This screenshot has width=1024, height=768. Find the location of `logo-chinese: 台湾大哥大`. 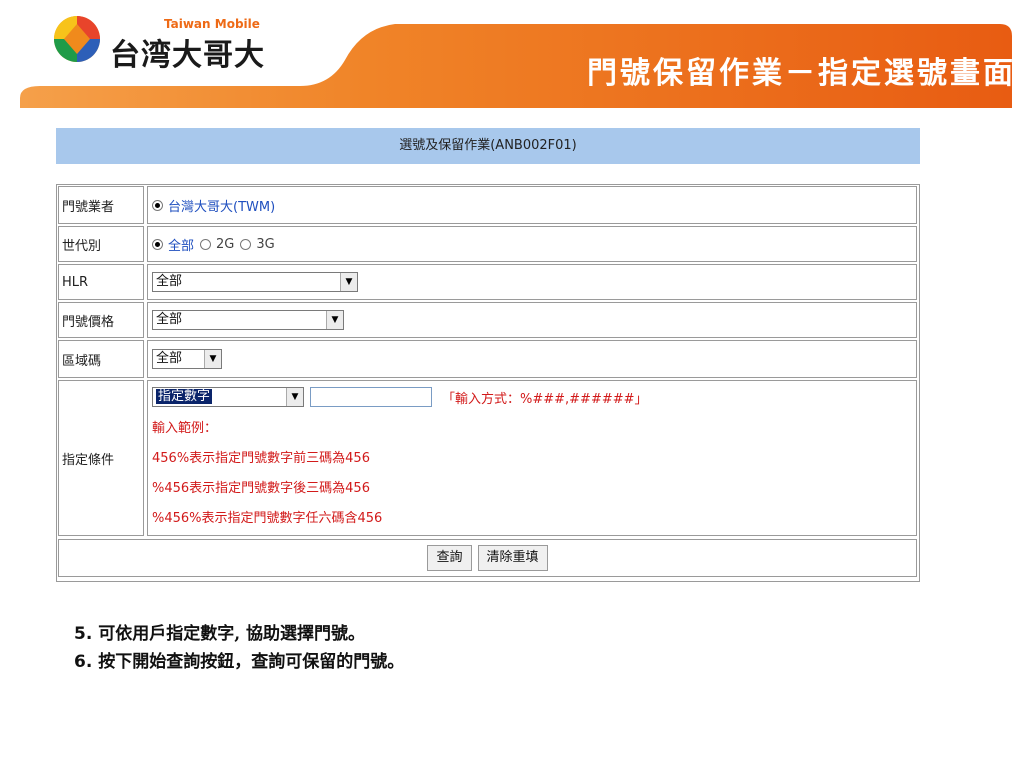

logo-chinese: 台湾大哥大 is located at coordinates (187, 55).